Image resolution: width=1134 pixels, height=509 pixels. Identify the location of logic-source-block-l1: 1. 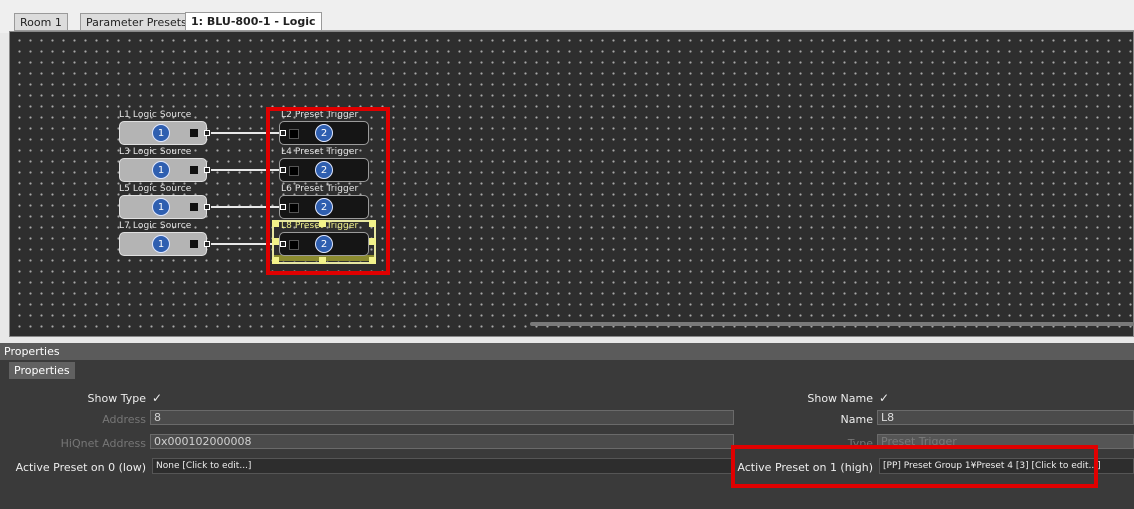
(164, 133).